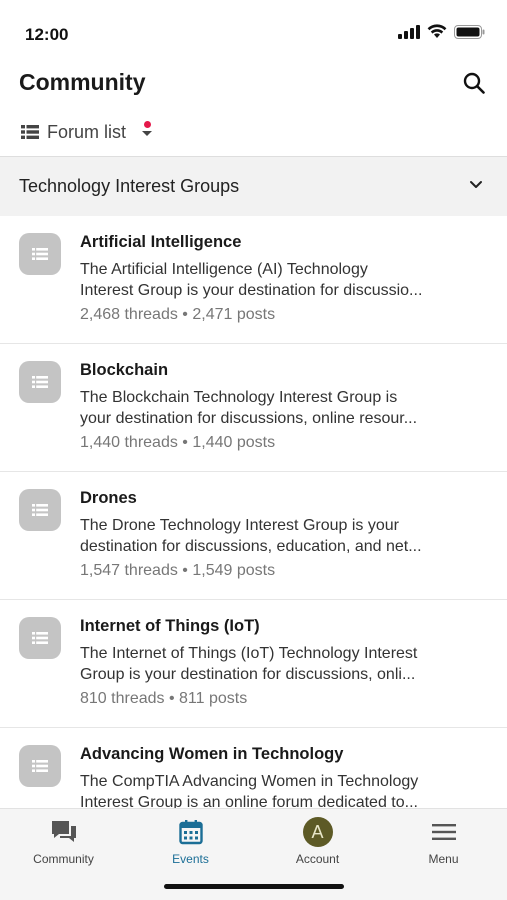  Describe the element at coordinates (253, 31) in the screenshot. I see `status-bar: 12:00` at that location.